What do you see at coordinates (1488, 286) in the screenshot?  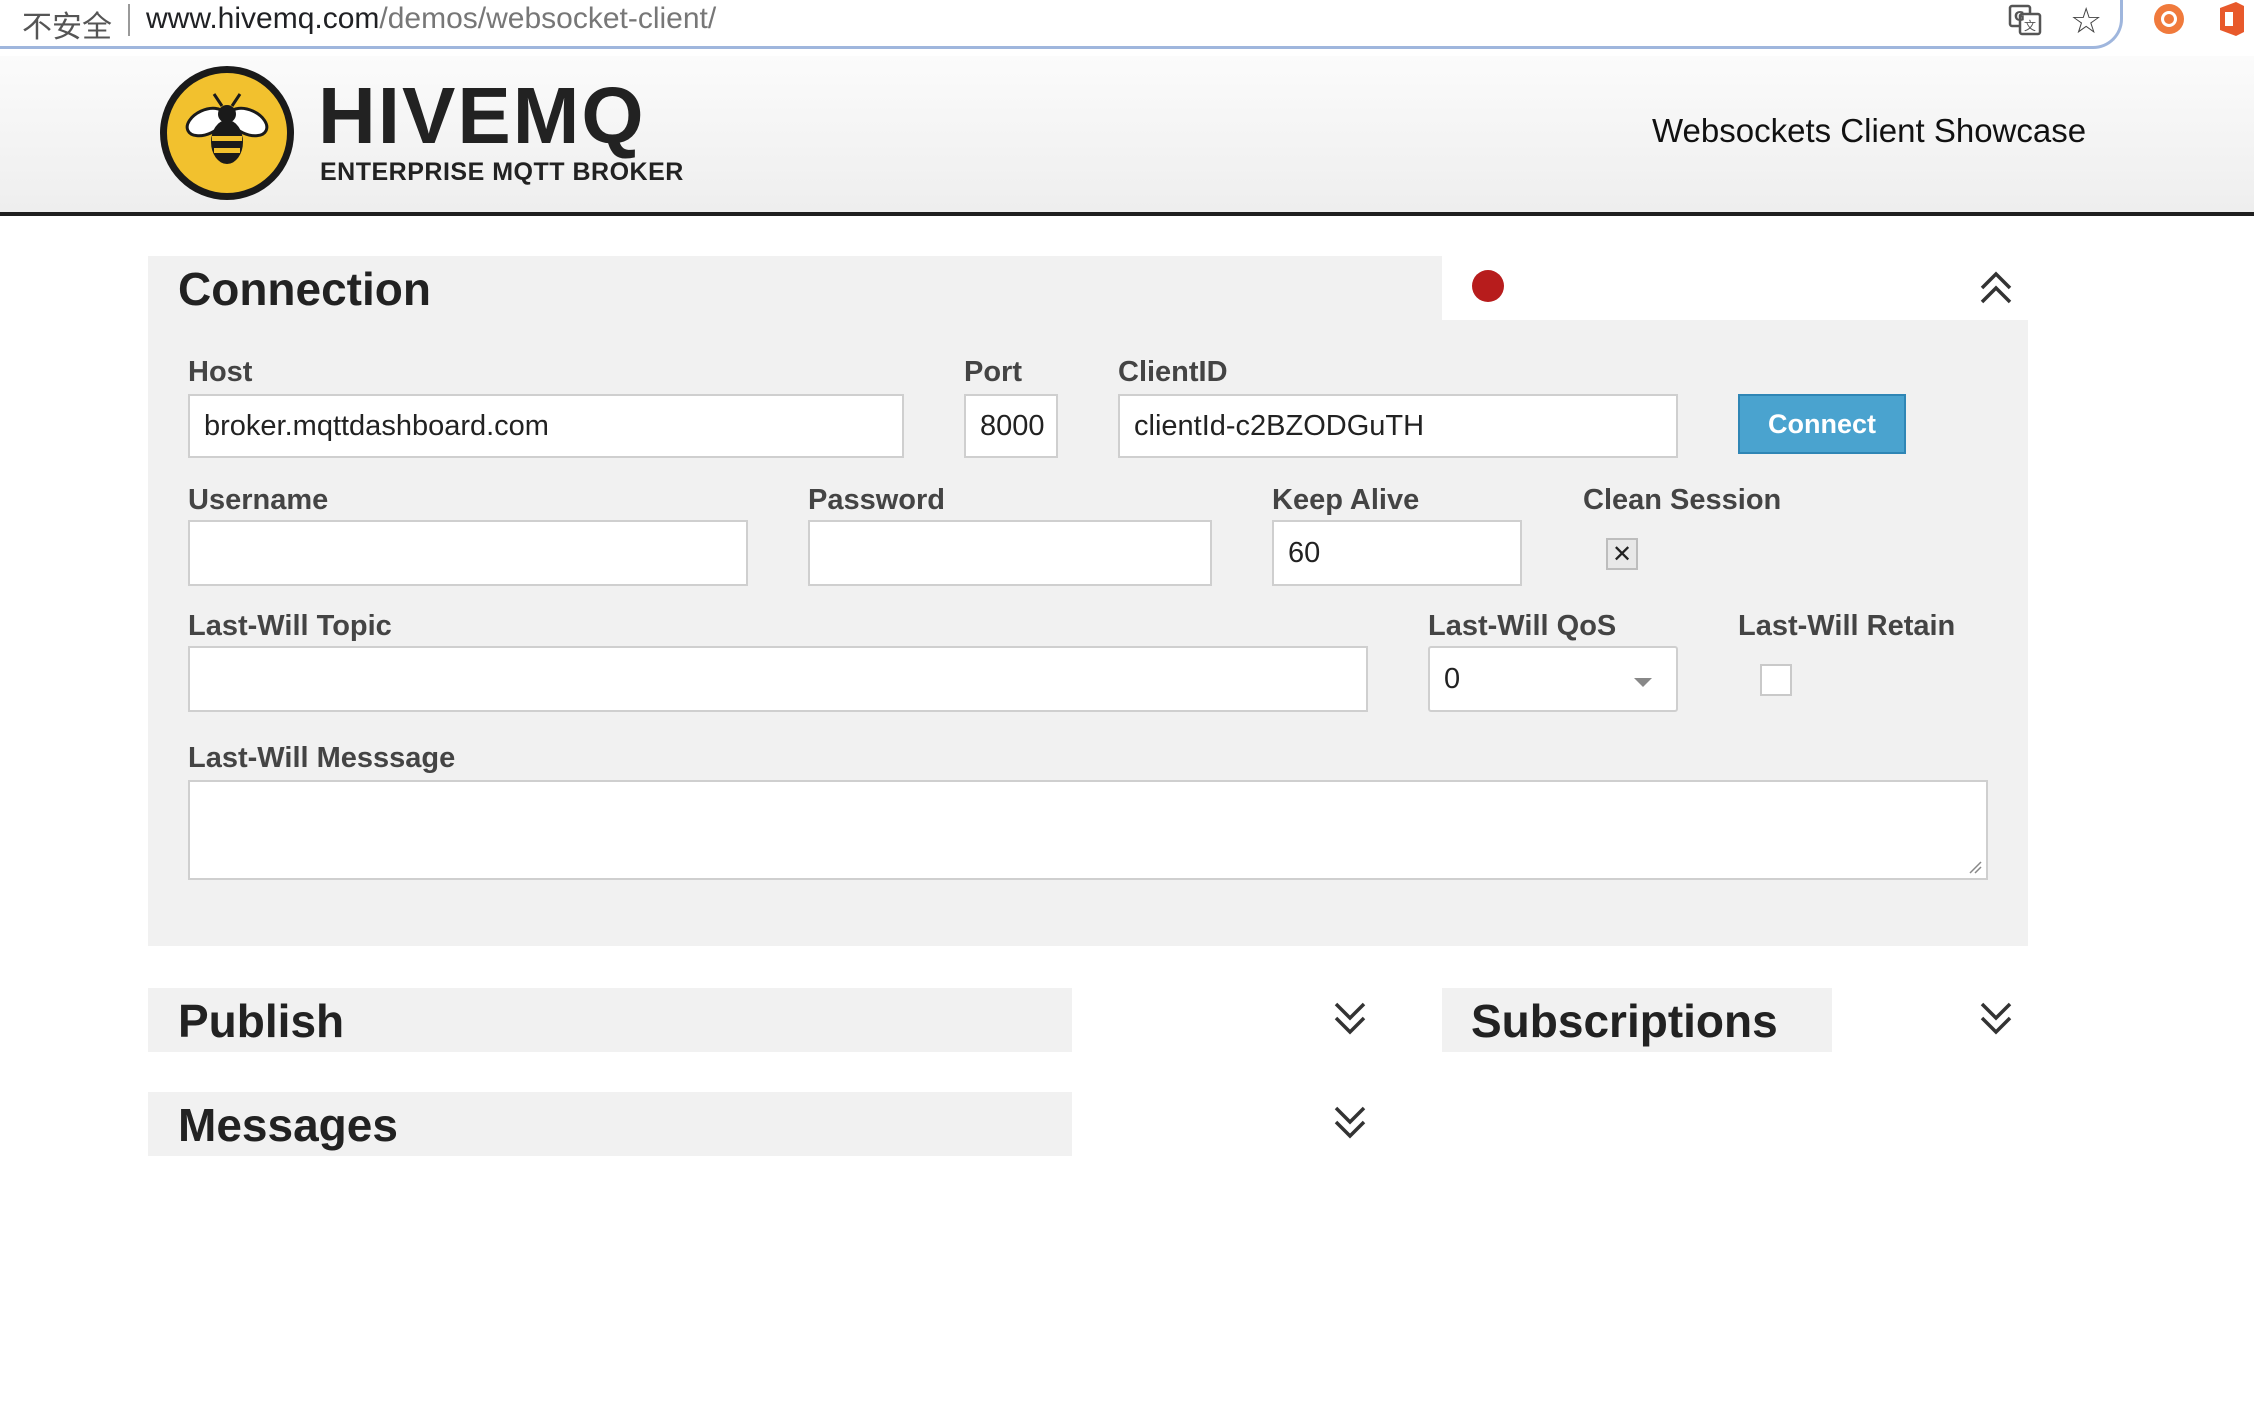 I see `connection-status-indicator` at bounding box center [1488, 286].